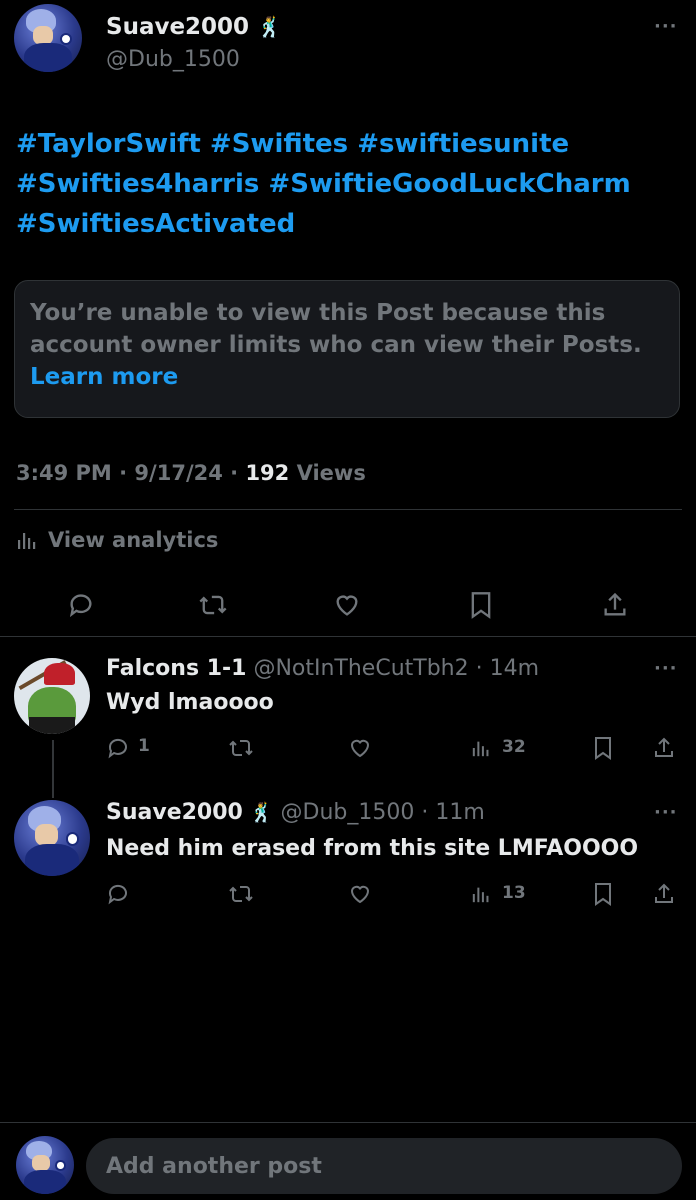 The image size is (696, 1200). What do you see at coordinates (53, 769) in the screenshot?
I see `thread-connector` at bounding box center [53, 769].